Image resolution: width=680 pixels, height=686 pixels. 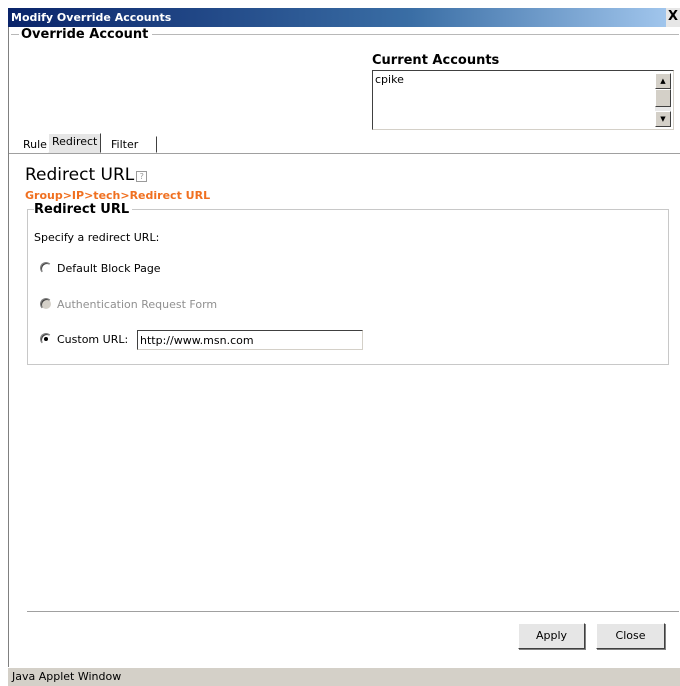 What do you see at coordinates (344, 676) in the screenshot?
I see `status-bar: Java Applet Window` at bounding box center [344, 676].